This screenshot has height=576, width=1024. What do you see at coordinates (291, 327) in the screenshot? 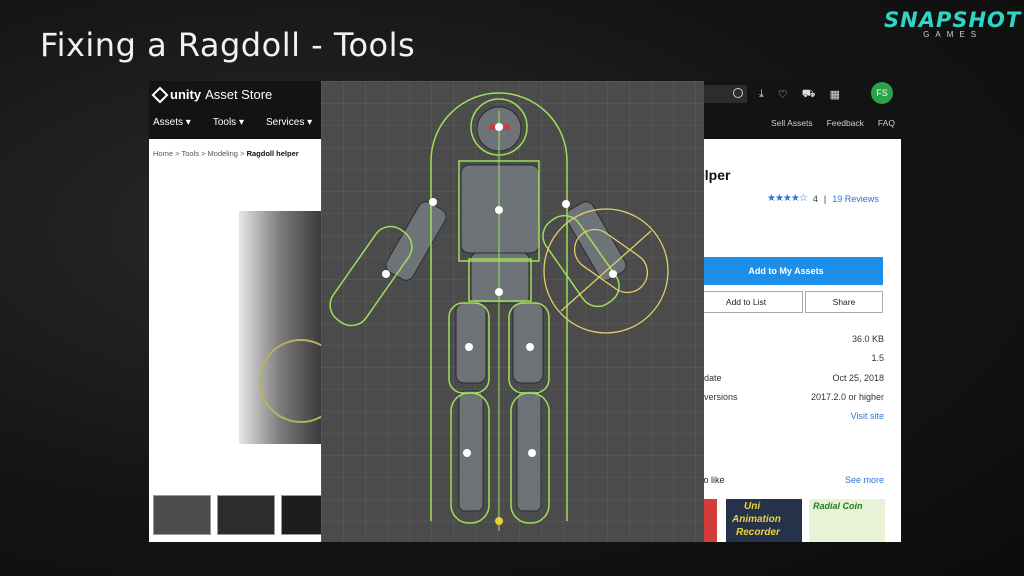
I see `asset-preview-image` at bounding box center [291, 327].